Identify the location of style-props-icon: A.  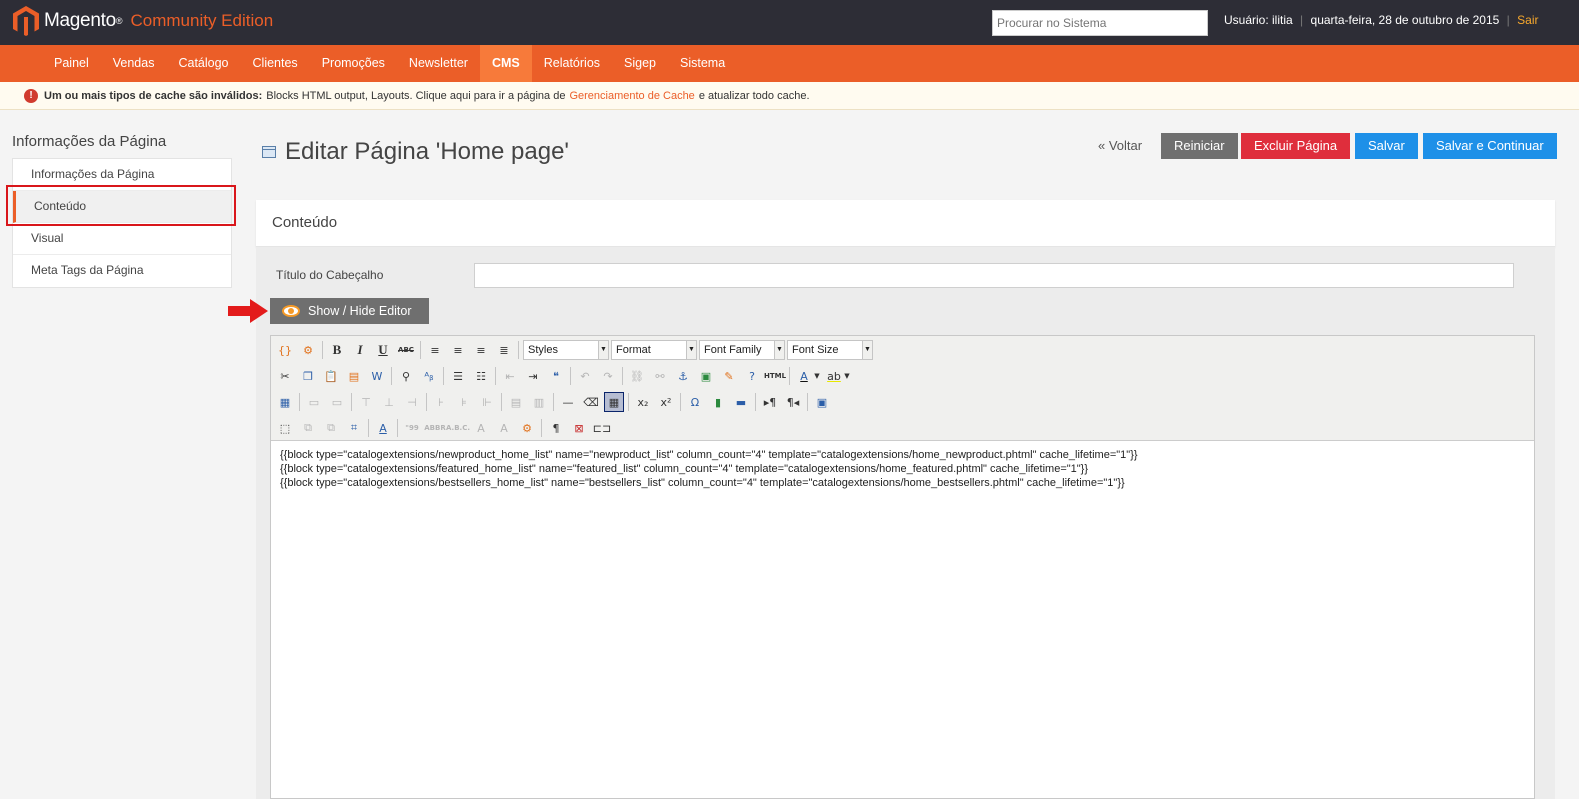
(383, 428).